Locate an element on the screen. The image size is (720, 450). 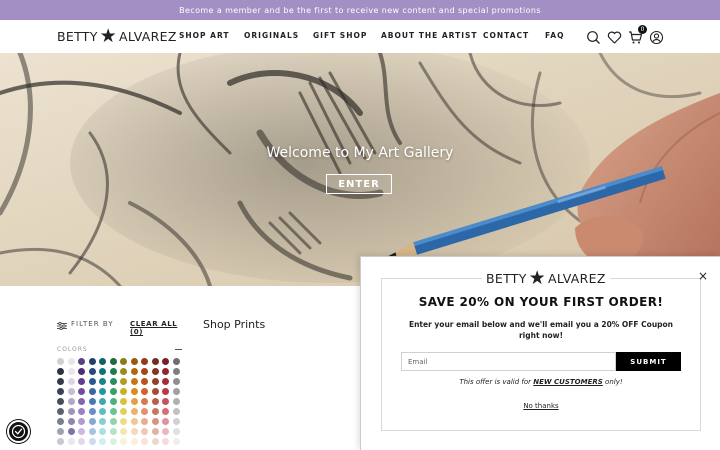
brand-logo: BETTY ★ ALVAREZ is located at coordinates (117, 36).